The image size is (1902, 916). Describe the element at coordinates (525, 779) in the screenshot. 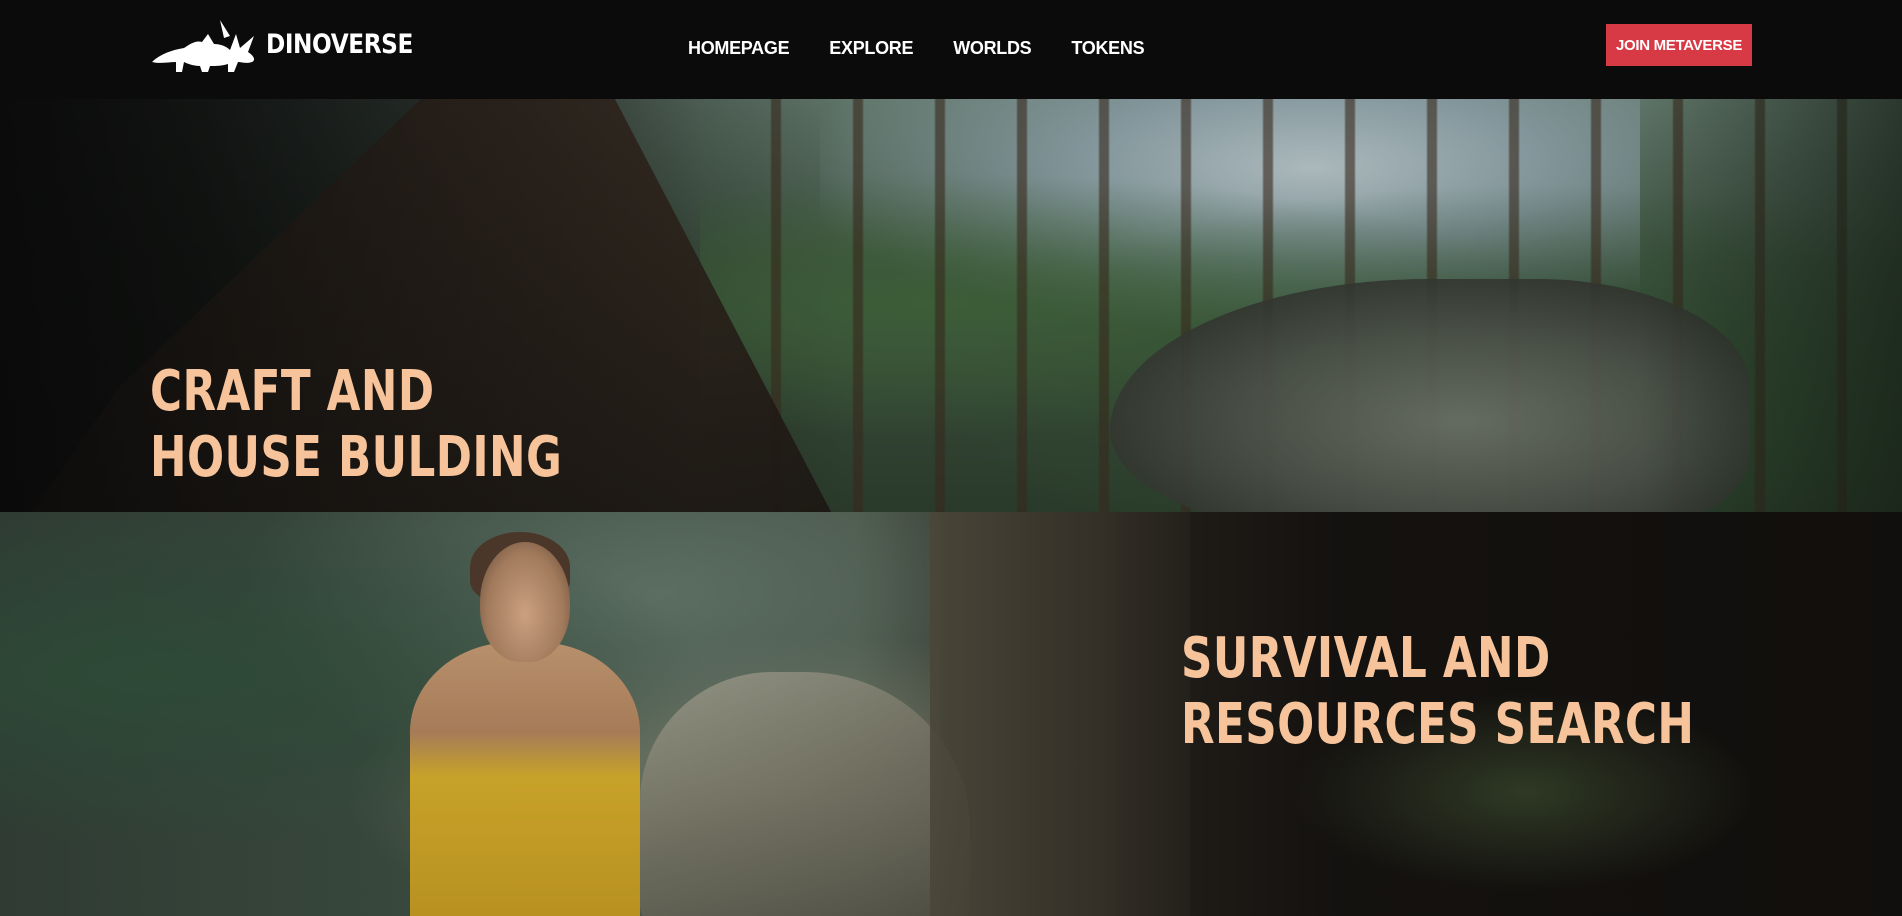

I see `character-body-image` at that location.